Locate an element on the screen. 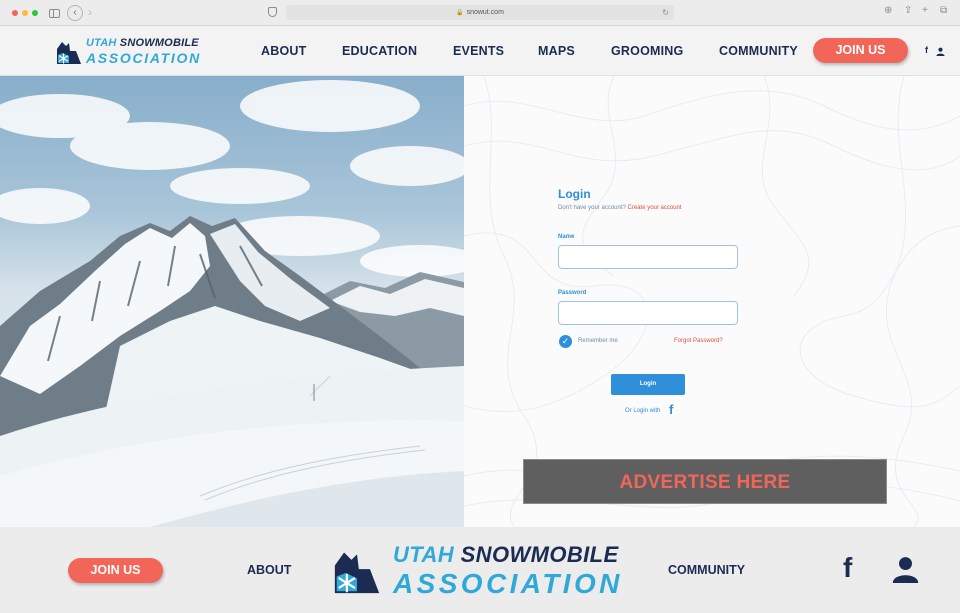 This screenshot has height=613, width=960. site-logo: UTAH SNOWMOBILE ASSOCIATION is located at coordinates (132, 52).